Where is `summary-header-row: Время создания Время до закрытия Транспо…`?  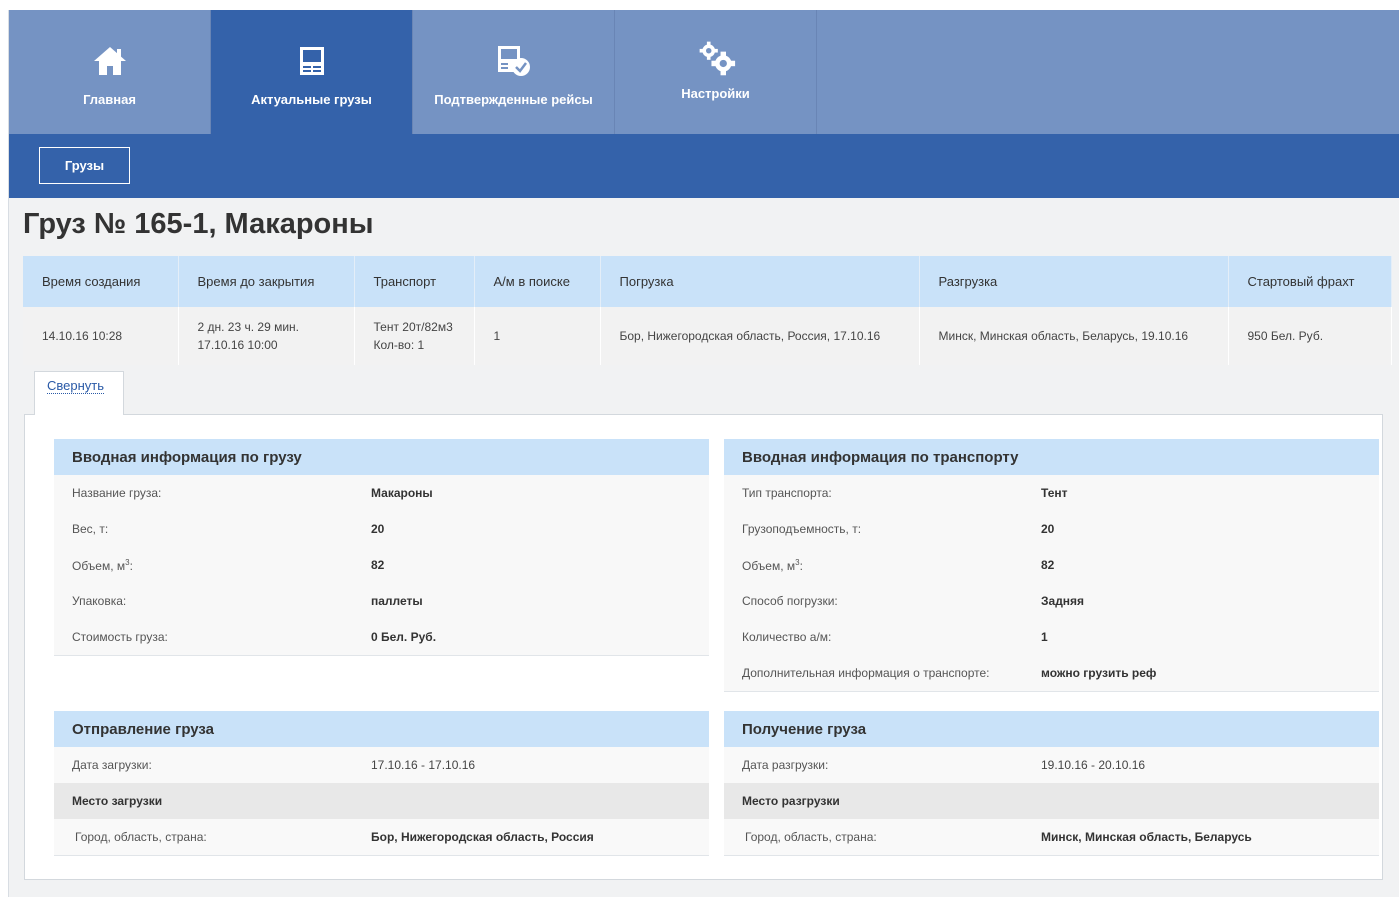
summary-header-row: Время создания Время до закрытия Транспо… is located at coordinates (707, 281).